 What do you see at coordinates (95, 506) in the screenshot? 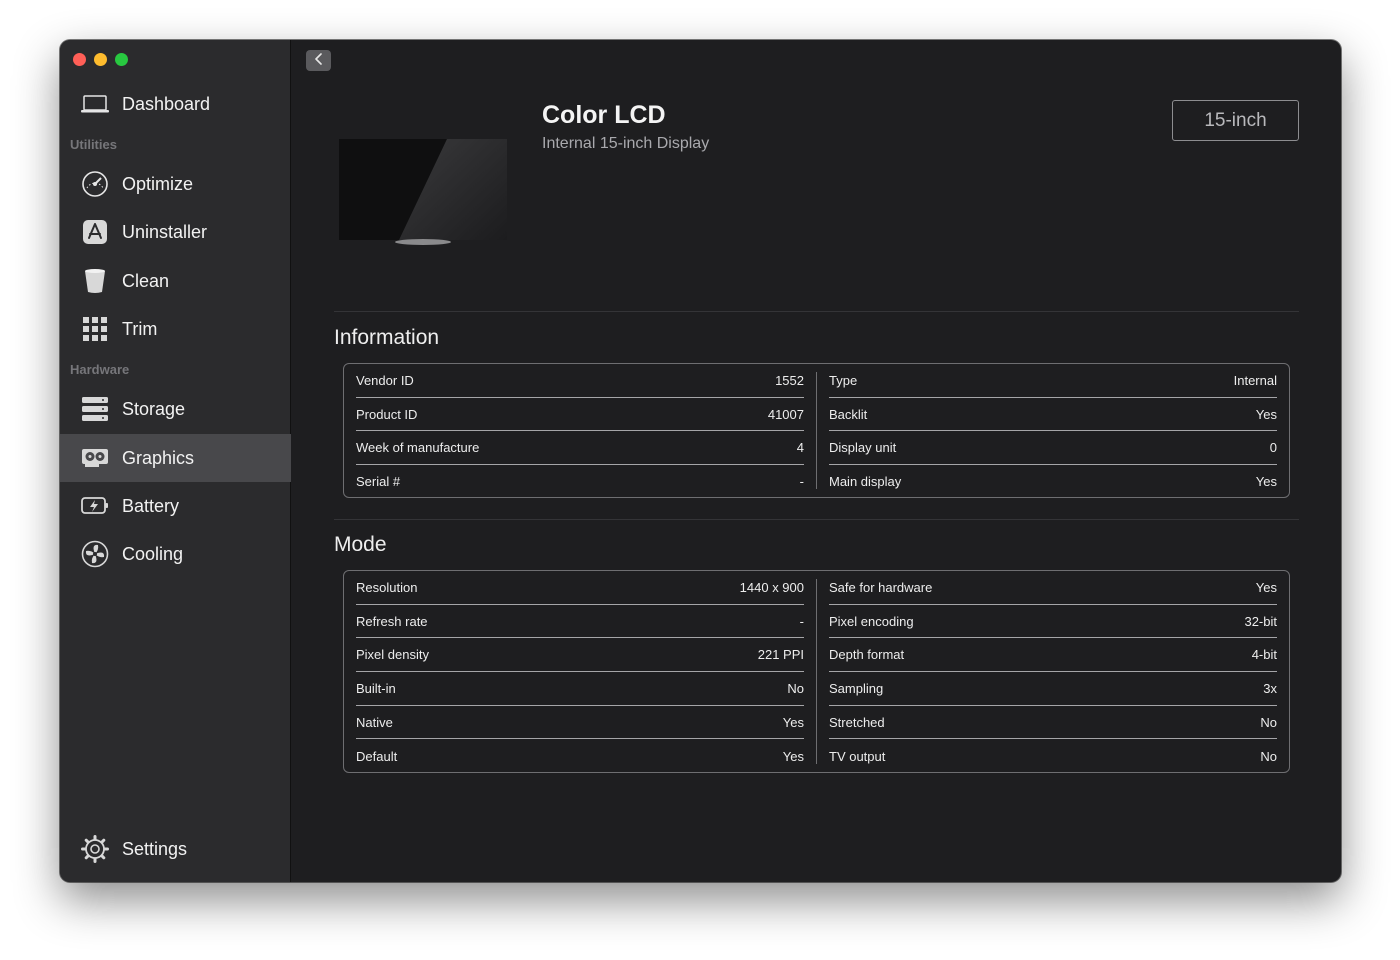
I see `battery-icon` at bounding box center [95, 506].